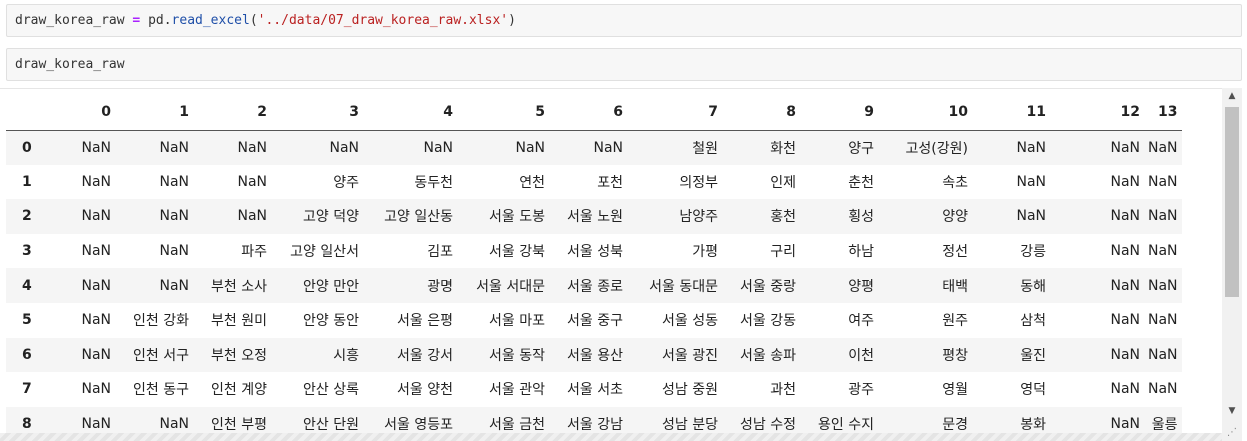  What do you see at coordinates (1232, 202) in the screenshot?
I see `scrollbar-thumb` at bounding box center [1232, 202].